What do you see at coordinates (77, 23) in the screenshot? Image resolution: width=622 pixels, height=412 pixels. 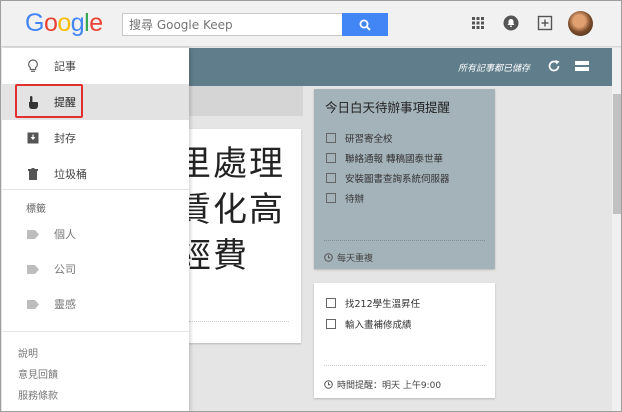 I see `logo-letter: g` at bounding box center [77, 23].